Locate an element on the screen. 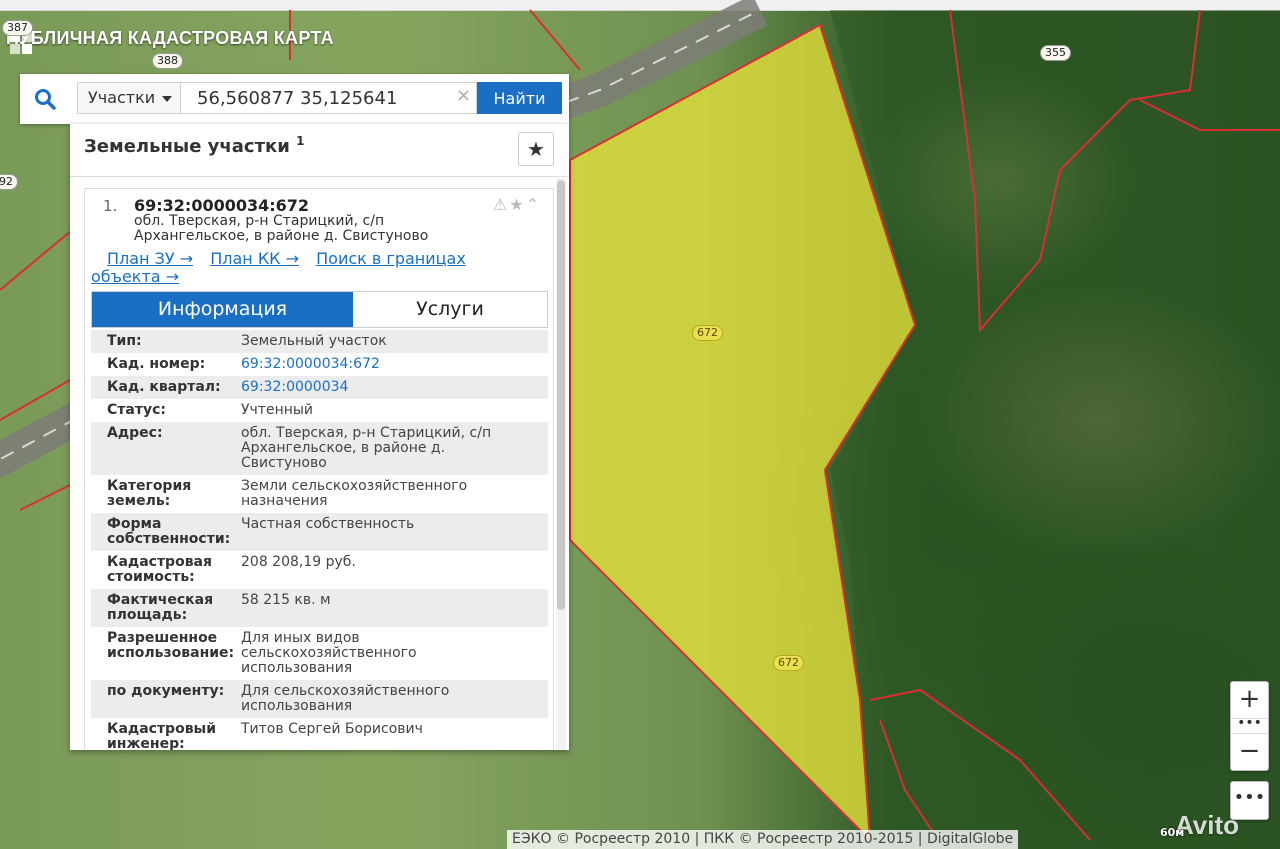  results-count: 1 is located at coordinates (300, 141).